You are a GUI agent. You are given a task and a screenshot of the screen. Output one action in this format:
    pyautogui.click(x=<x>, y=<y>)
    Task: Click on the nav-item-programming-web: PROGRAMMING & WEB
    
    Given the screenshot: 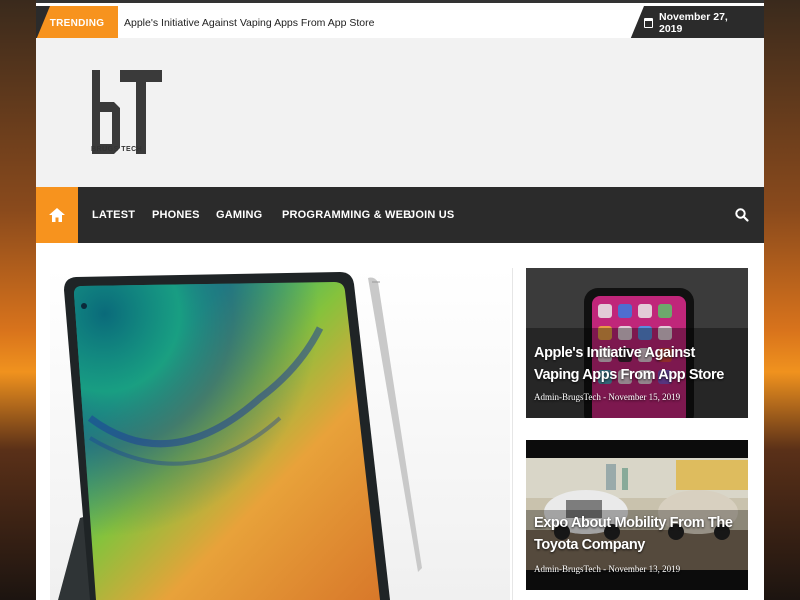 What is the action you would take?
    pyautogui.click(x=346, y=215)
    